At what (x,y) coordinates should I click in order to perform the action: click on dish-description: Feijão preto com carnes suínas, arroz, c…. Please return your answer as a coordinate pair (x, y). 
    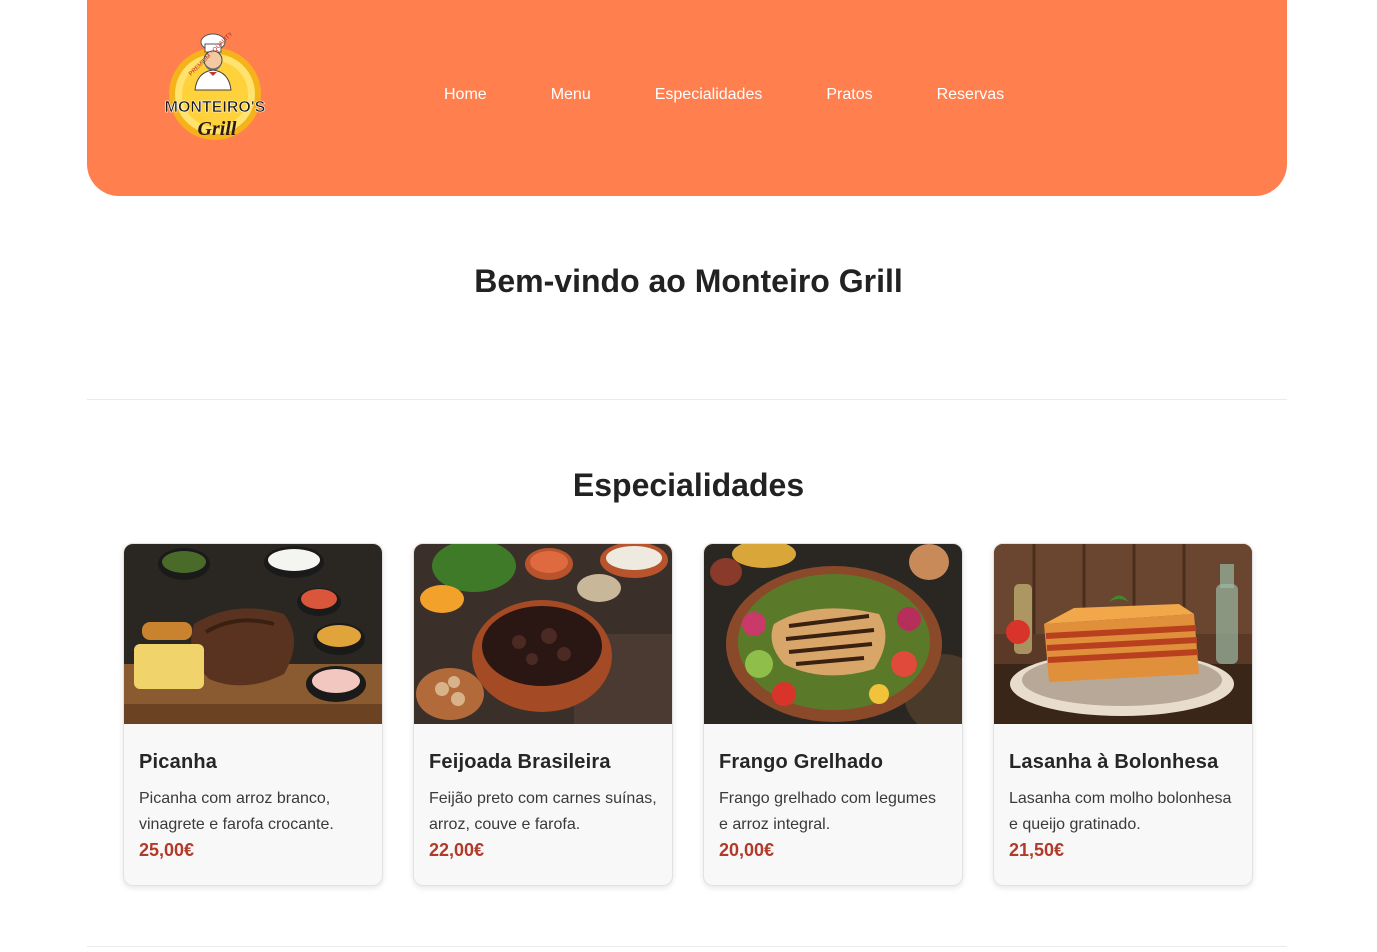
    Looking at the image, I should click on (543, 811).